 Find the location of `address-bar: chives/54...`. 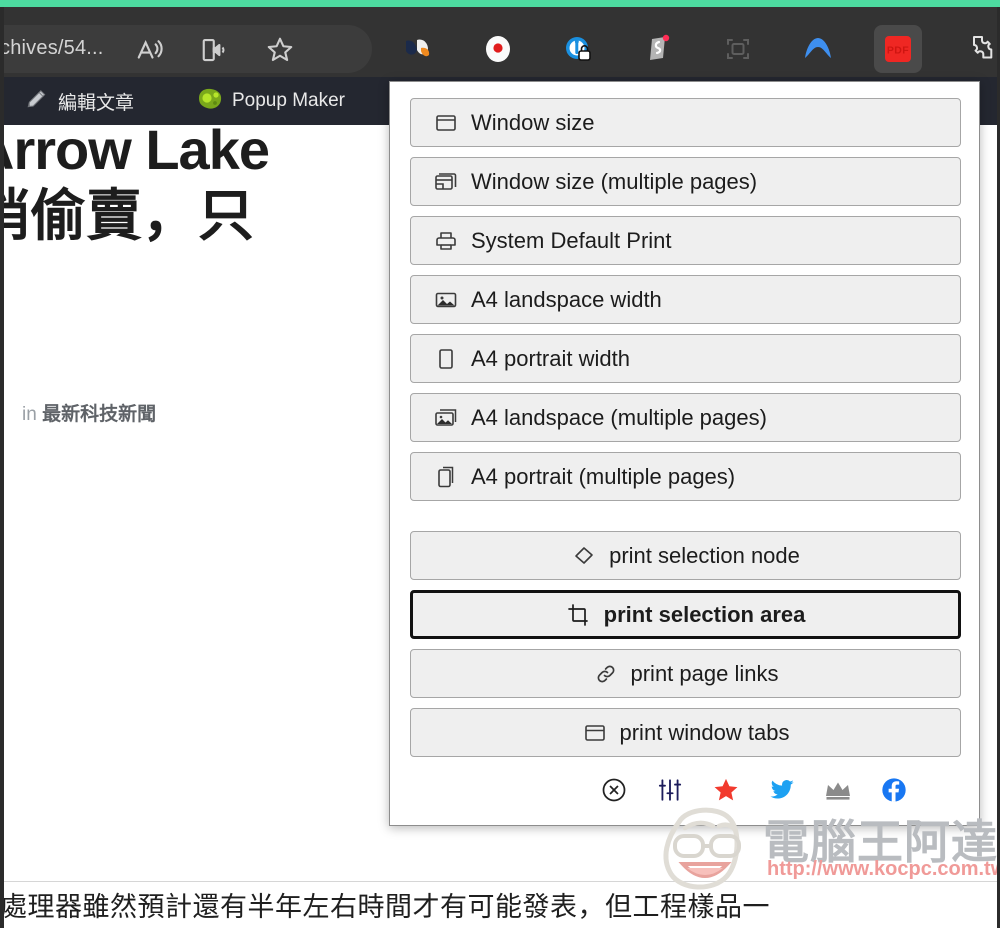

address-bar: chives/54... is located at coordinates (186, 49).